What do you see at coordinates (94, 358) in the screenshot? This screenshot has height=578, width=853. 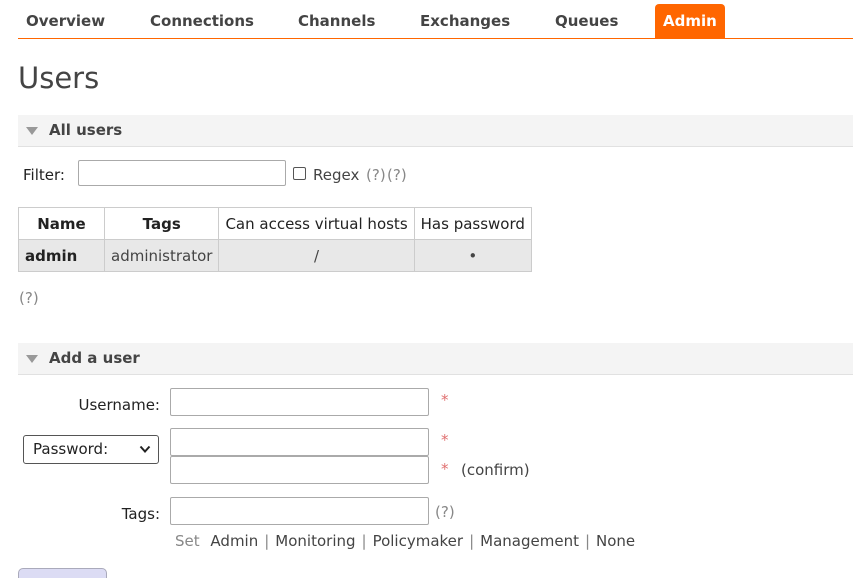 I see `add-user-title: Add a user` at bounding box center [94, 358].